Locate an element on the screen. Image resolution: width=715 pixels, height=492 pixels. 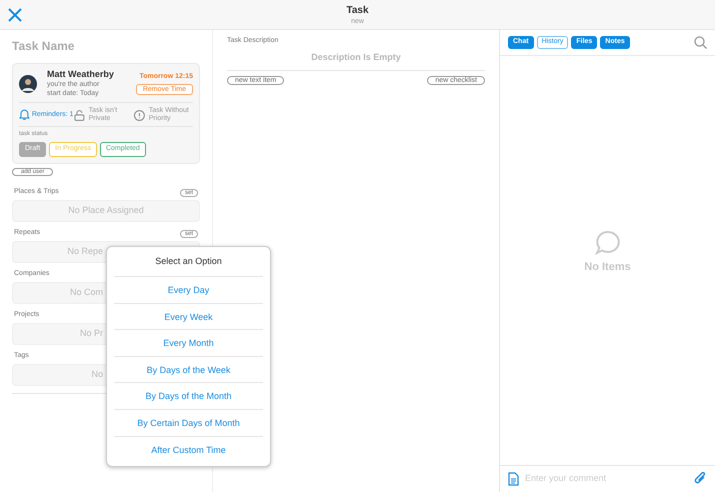
popup-title: Select an Option is located at coordinates (188, 261).